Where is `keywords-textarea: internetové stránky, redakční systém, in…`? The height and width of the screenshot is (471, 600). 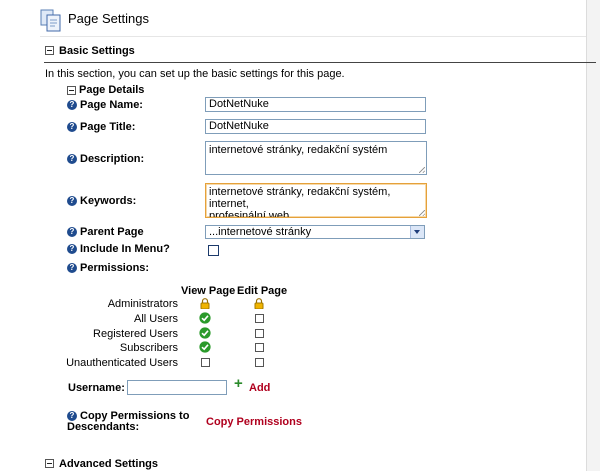 keywords-textarea: internetové stránky, redakční systém, in… is located at coordinates (316, 200).